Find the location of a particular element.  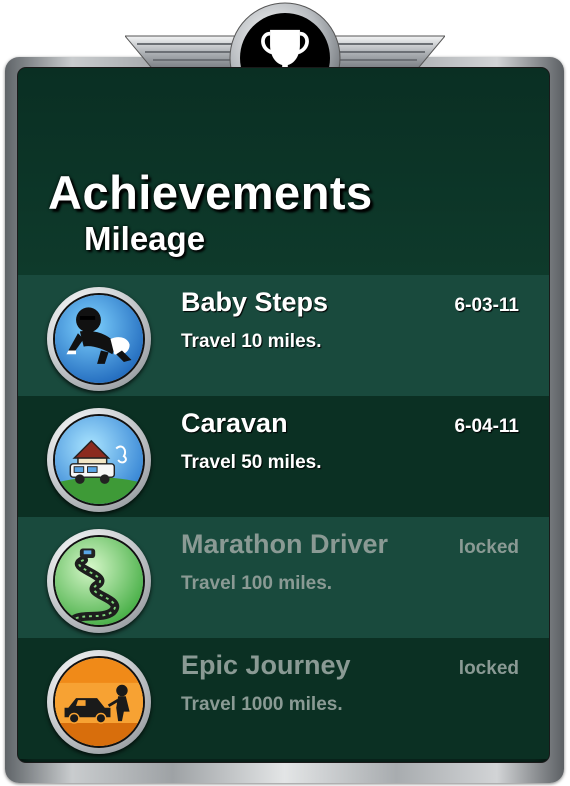

achievement-description: Travel 1000 miles. is located at coordinates (262, 704).